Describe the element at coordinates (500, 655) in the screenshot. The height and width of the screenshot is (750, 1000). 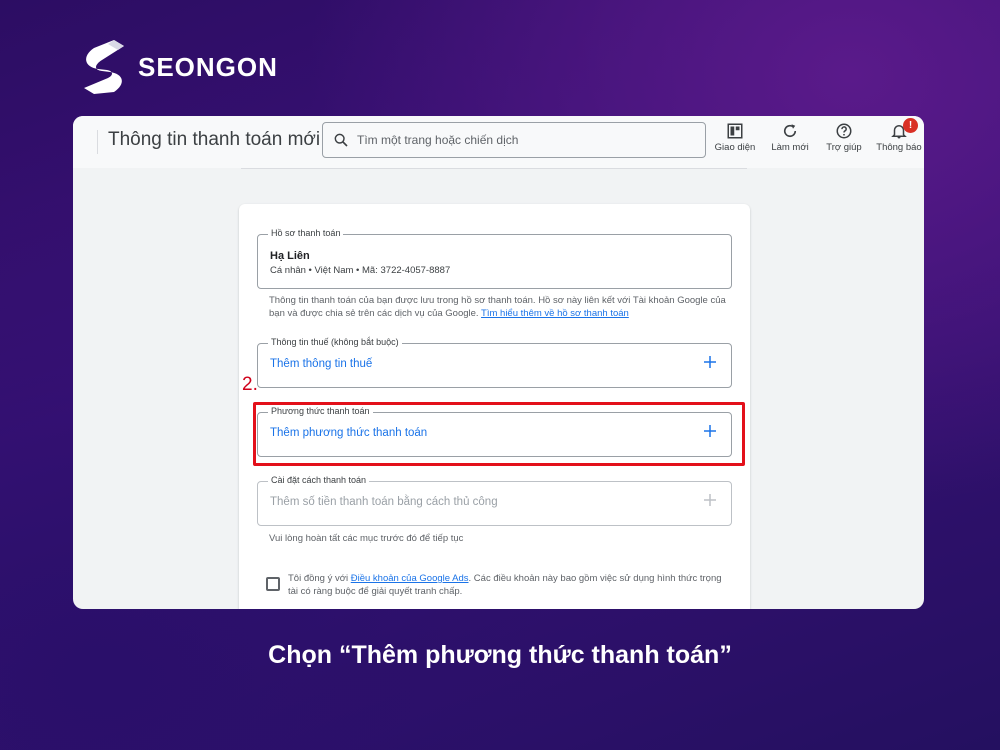
I see `instruction-caption: Chọn “Thêm phương thức thanh toán”` at that location.